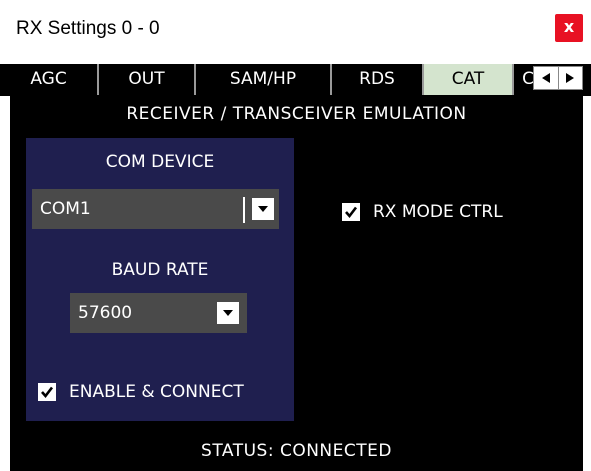  I want to click on enable-connect-label: ENABLE & CONNECT, so click(156, 392).